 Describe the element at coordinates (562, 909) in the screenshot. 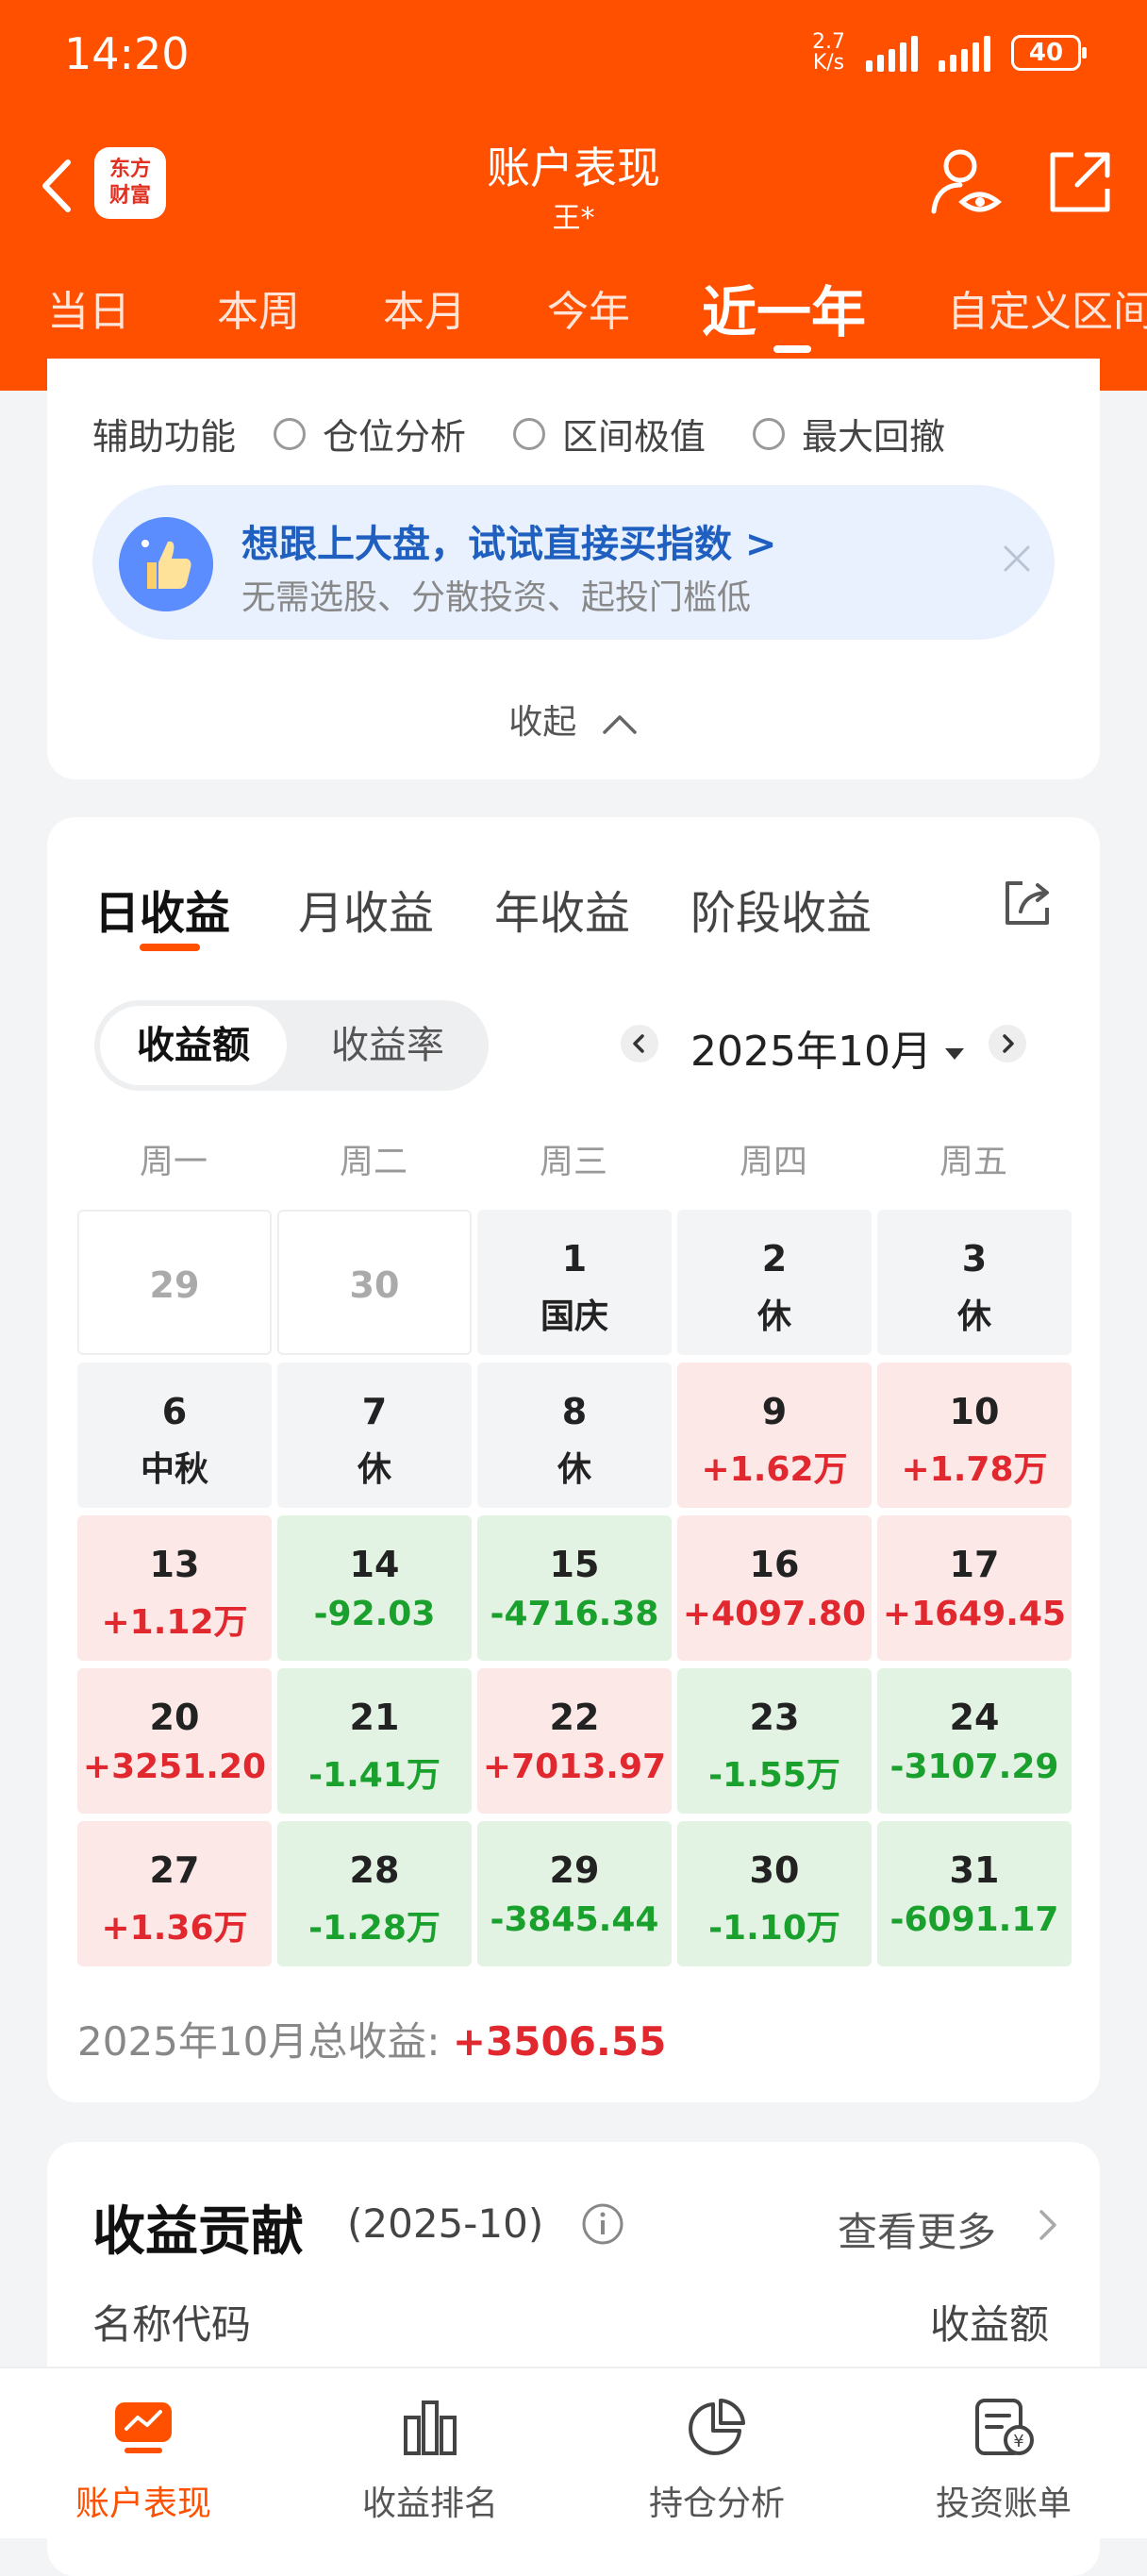

I see `tab-yearly-earnings: 年收益` at that location.